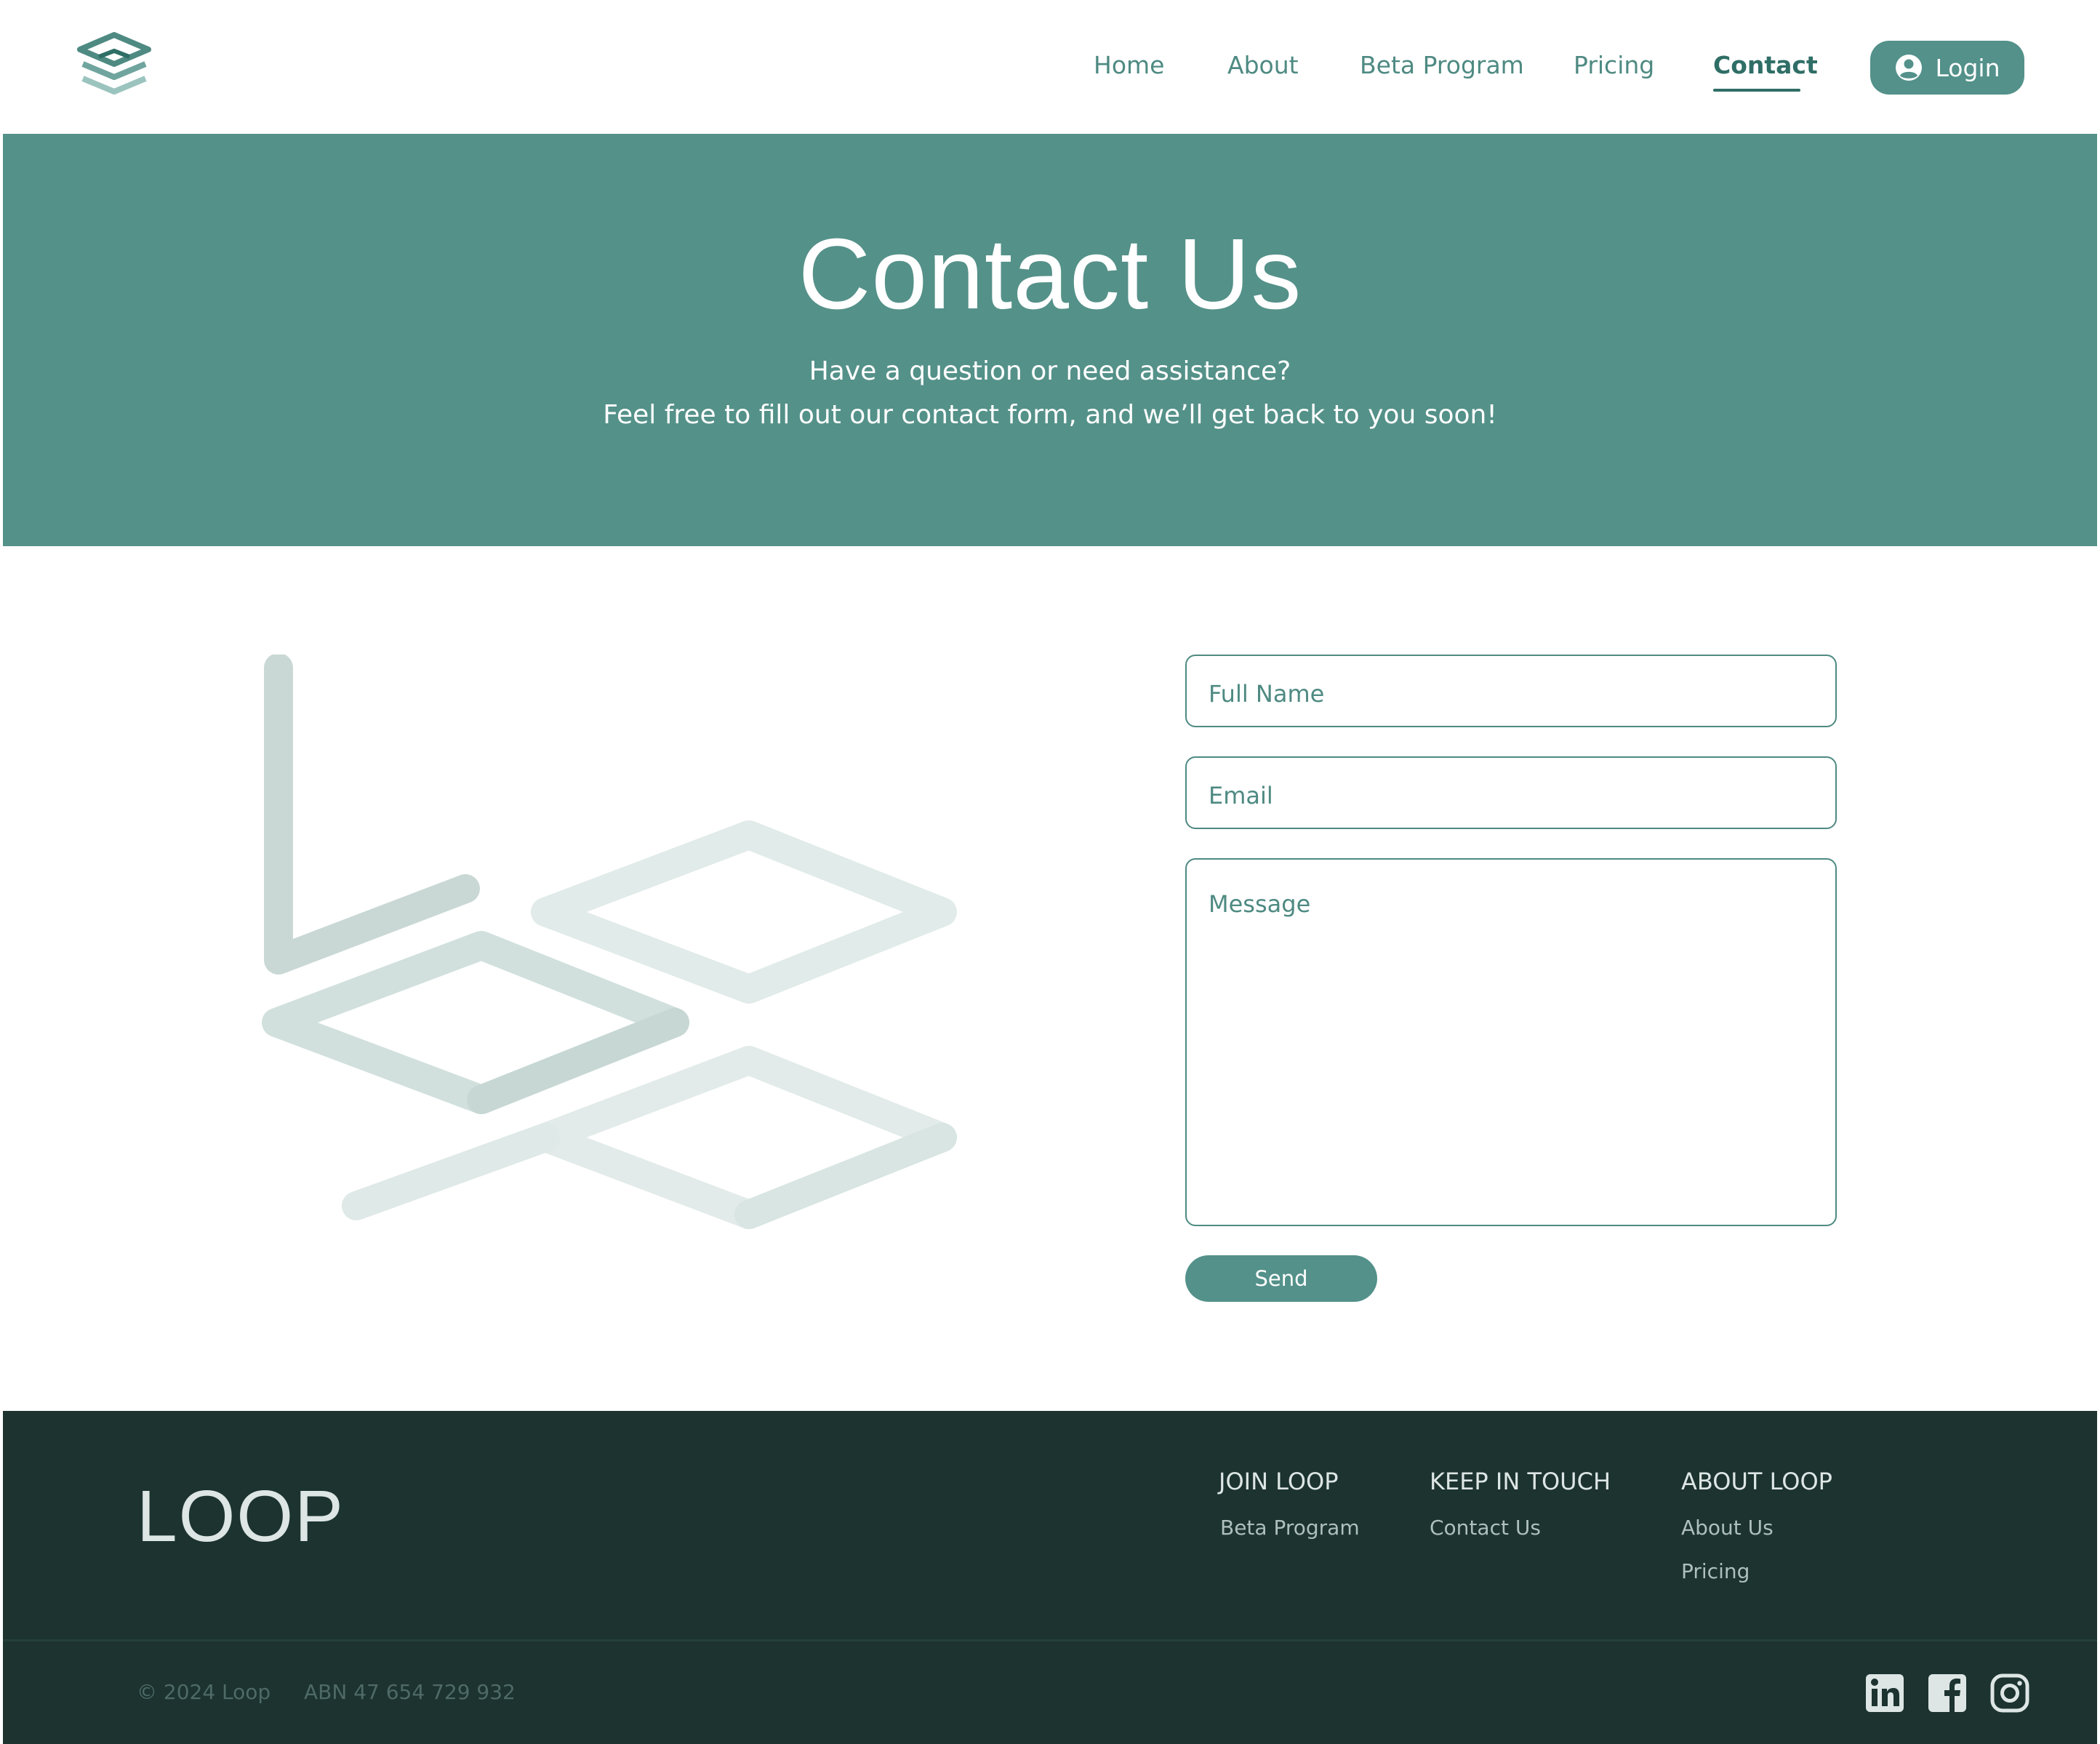  What do you see at coordinates (1050, 371) in the screenshot?
I see `hero-subtitle-line1: Have a question or need assistance?` at bounding box center [1050, 371].